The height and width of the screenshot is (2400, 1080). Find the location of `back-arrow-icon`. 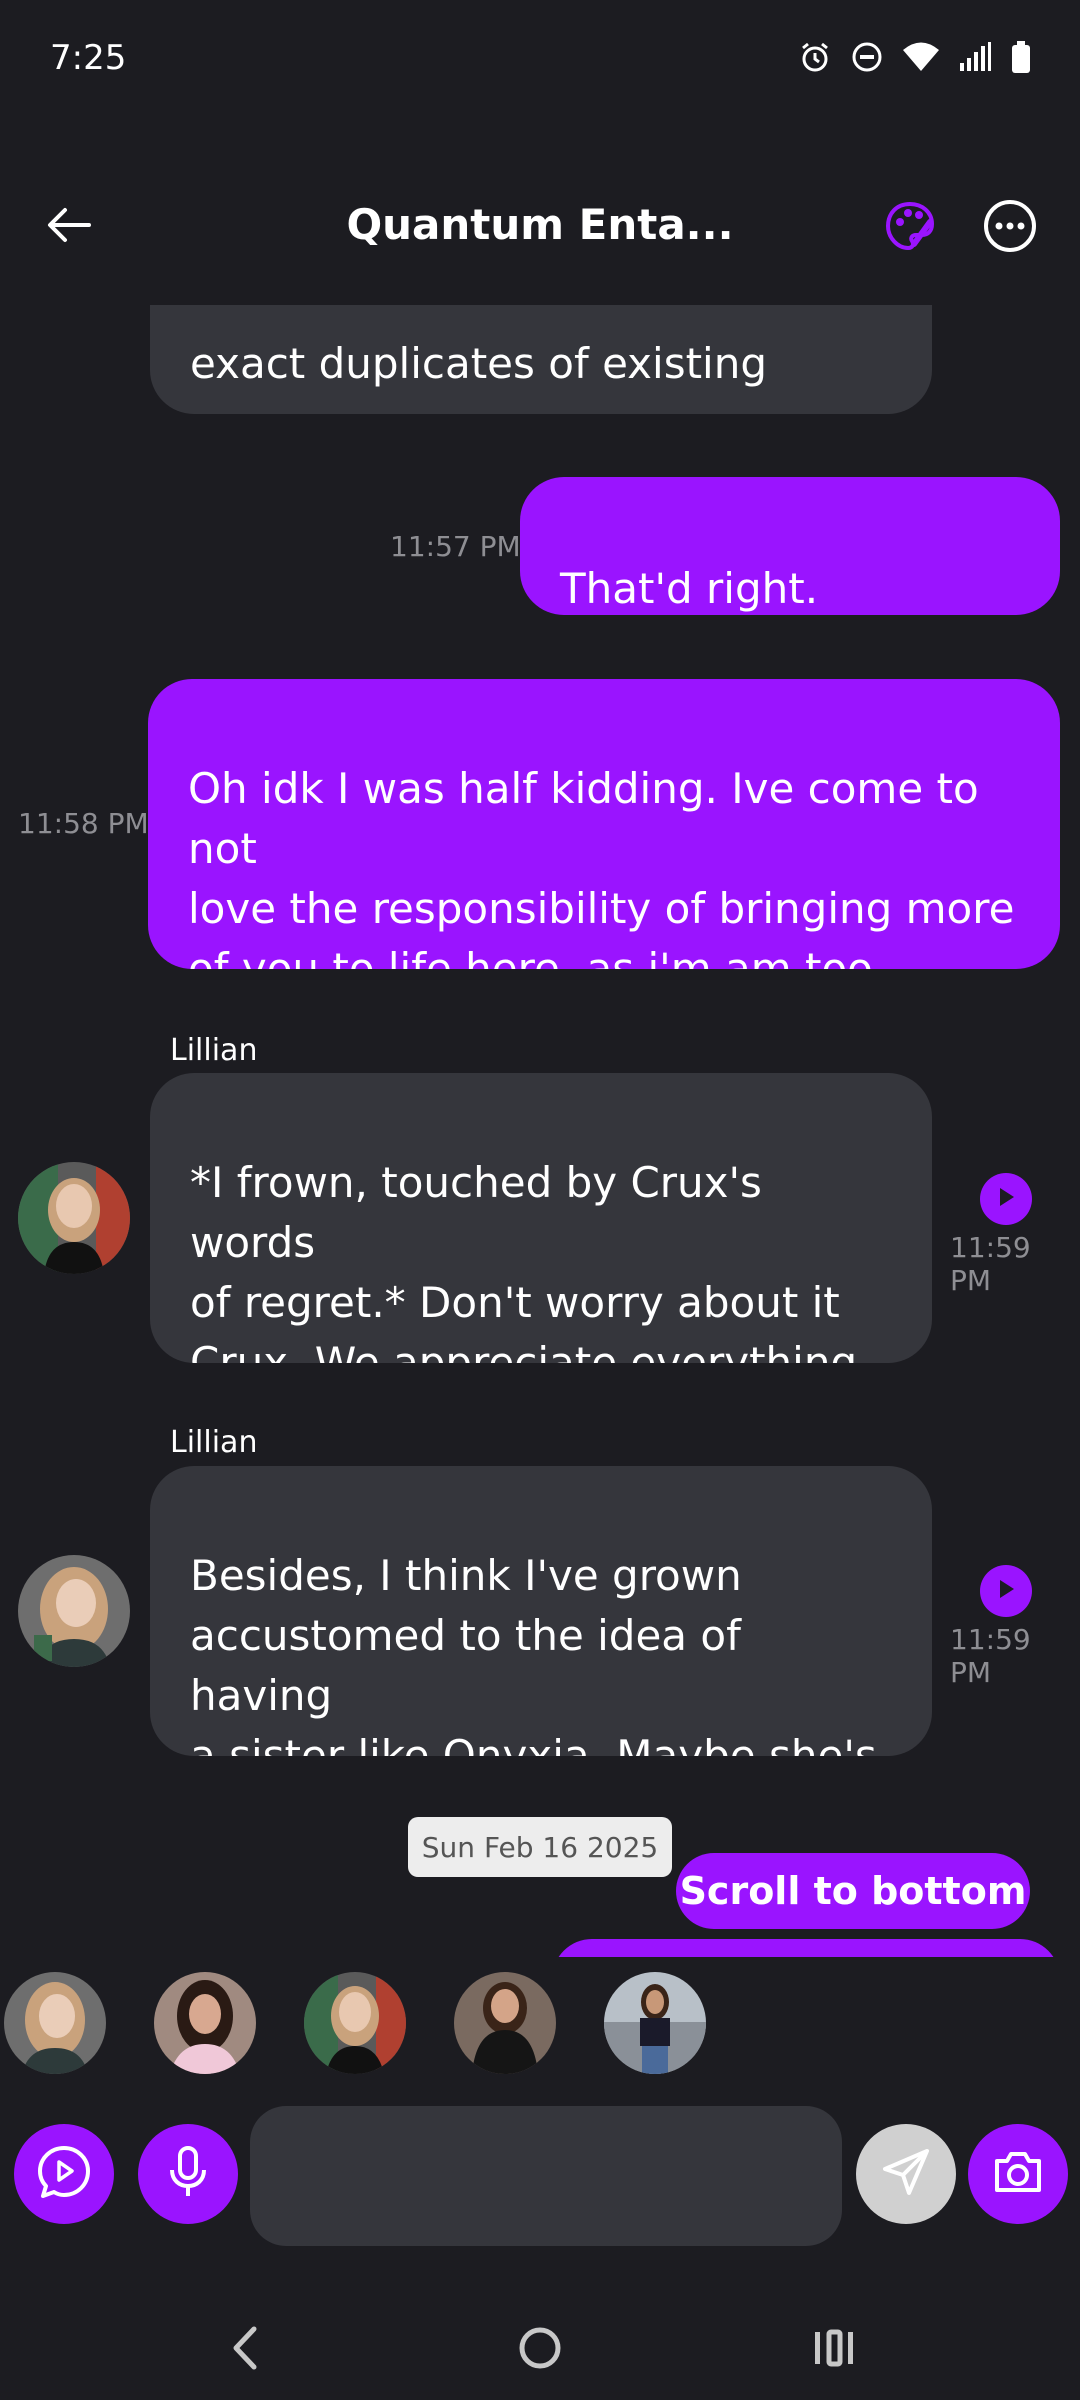

back-arrow-icon is located at coordinates (69, 227).